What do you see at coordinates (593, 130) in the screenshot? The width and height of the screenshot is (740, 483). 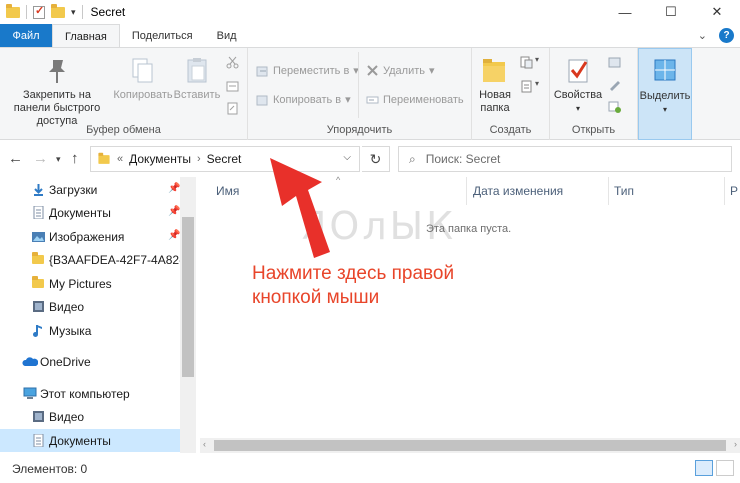 I see `open-group-label: Открыть` at bounding box center [593, 130].